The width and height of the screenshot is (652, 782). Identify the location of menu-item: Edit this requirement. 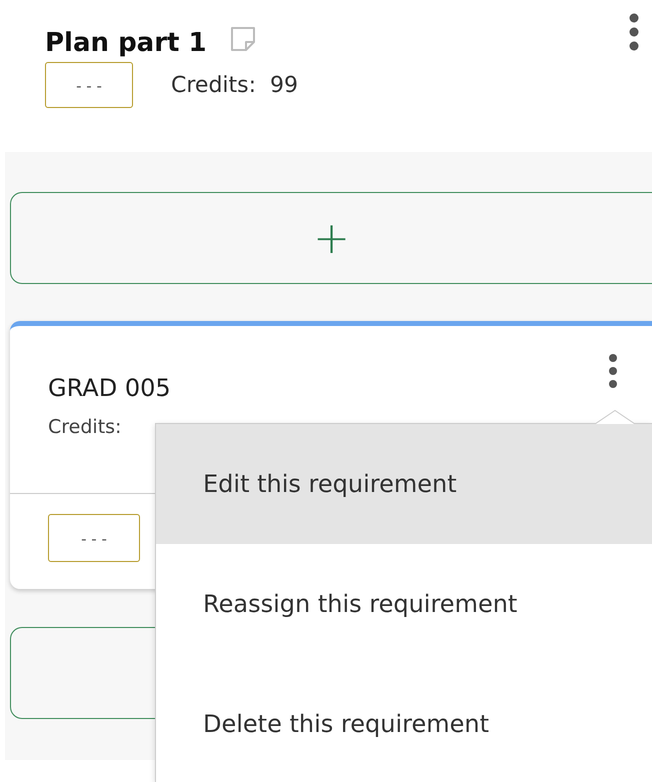
(404, 484).